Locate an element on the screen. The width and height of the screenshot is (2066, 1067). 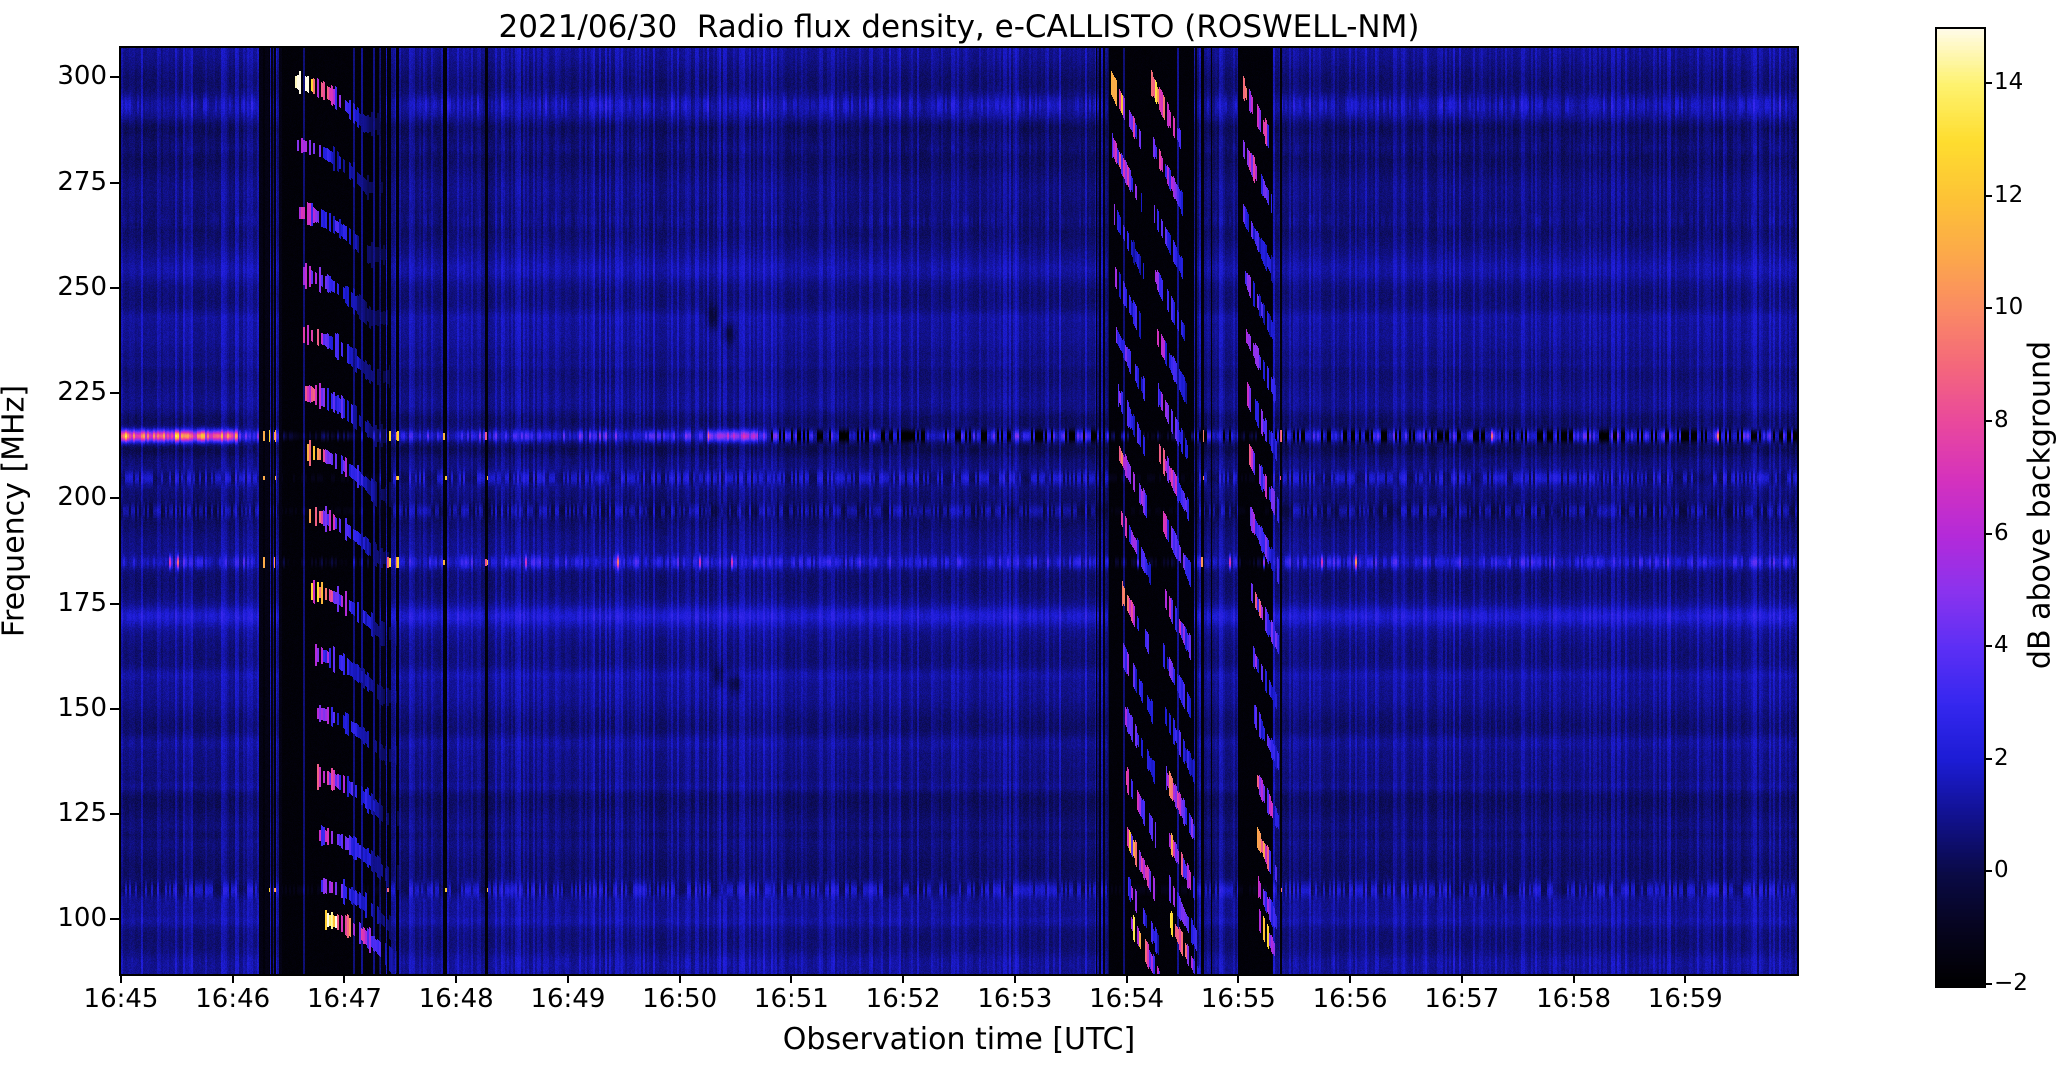
y-tick-label: 250 is located at coordinates (82, 286).